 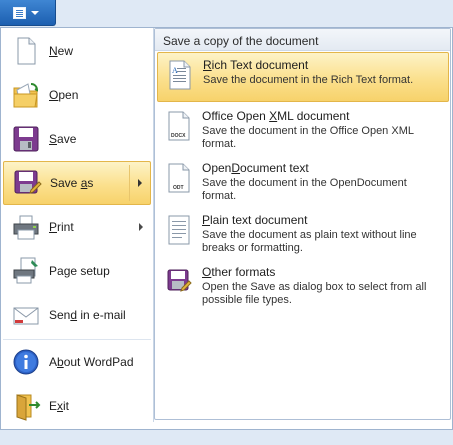 I want to click on menu-item-label: Open, so click(x=64, y=95).